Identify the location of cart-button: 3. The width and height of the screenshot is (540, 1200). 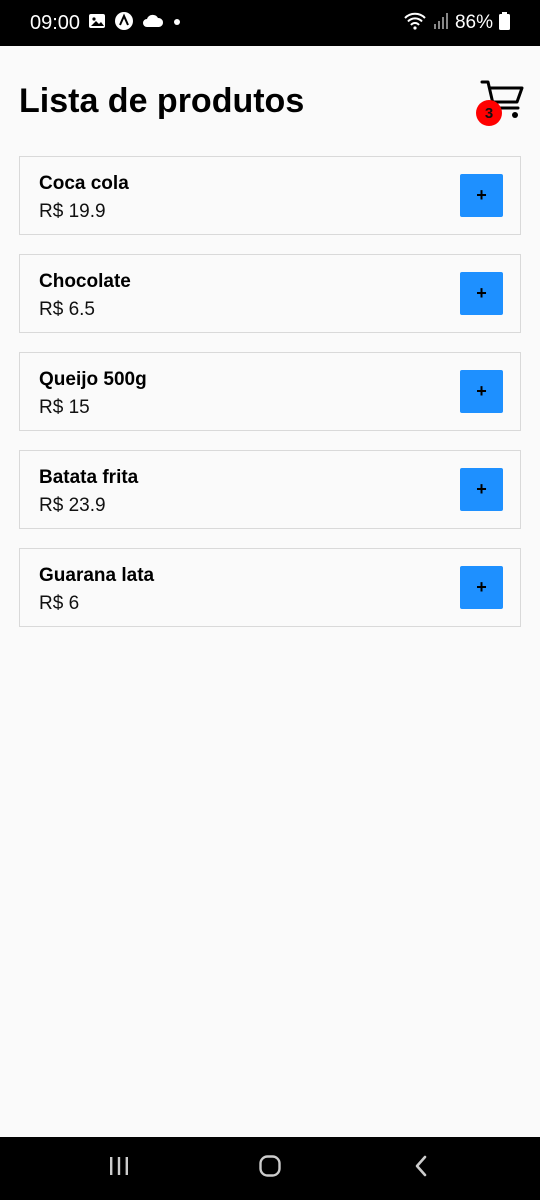
(501, 102).